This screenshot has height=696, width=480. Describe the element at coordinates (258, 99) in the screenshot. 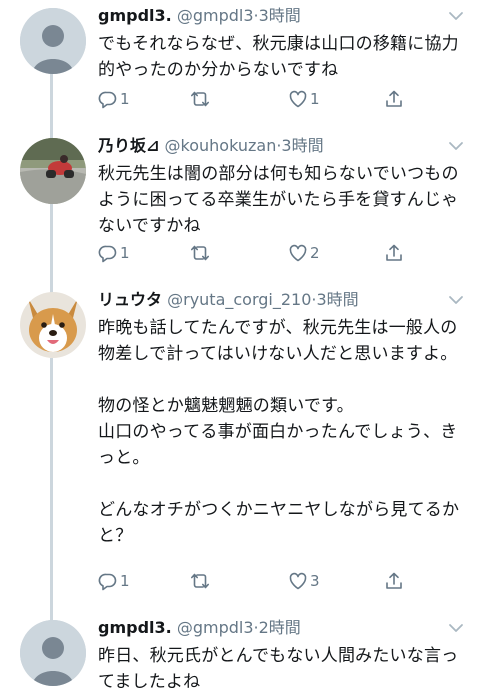

I see `tweet-actions: 1 1` at that location.